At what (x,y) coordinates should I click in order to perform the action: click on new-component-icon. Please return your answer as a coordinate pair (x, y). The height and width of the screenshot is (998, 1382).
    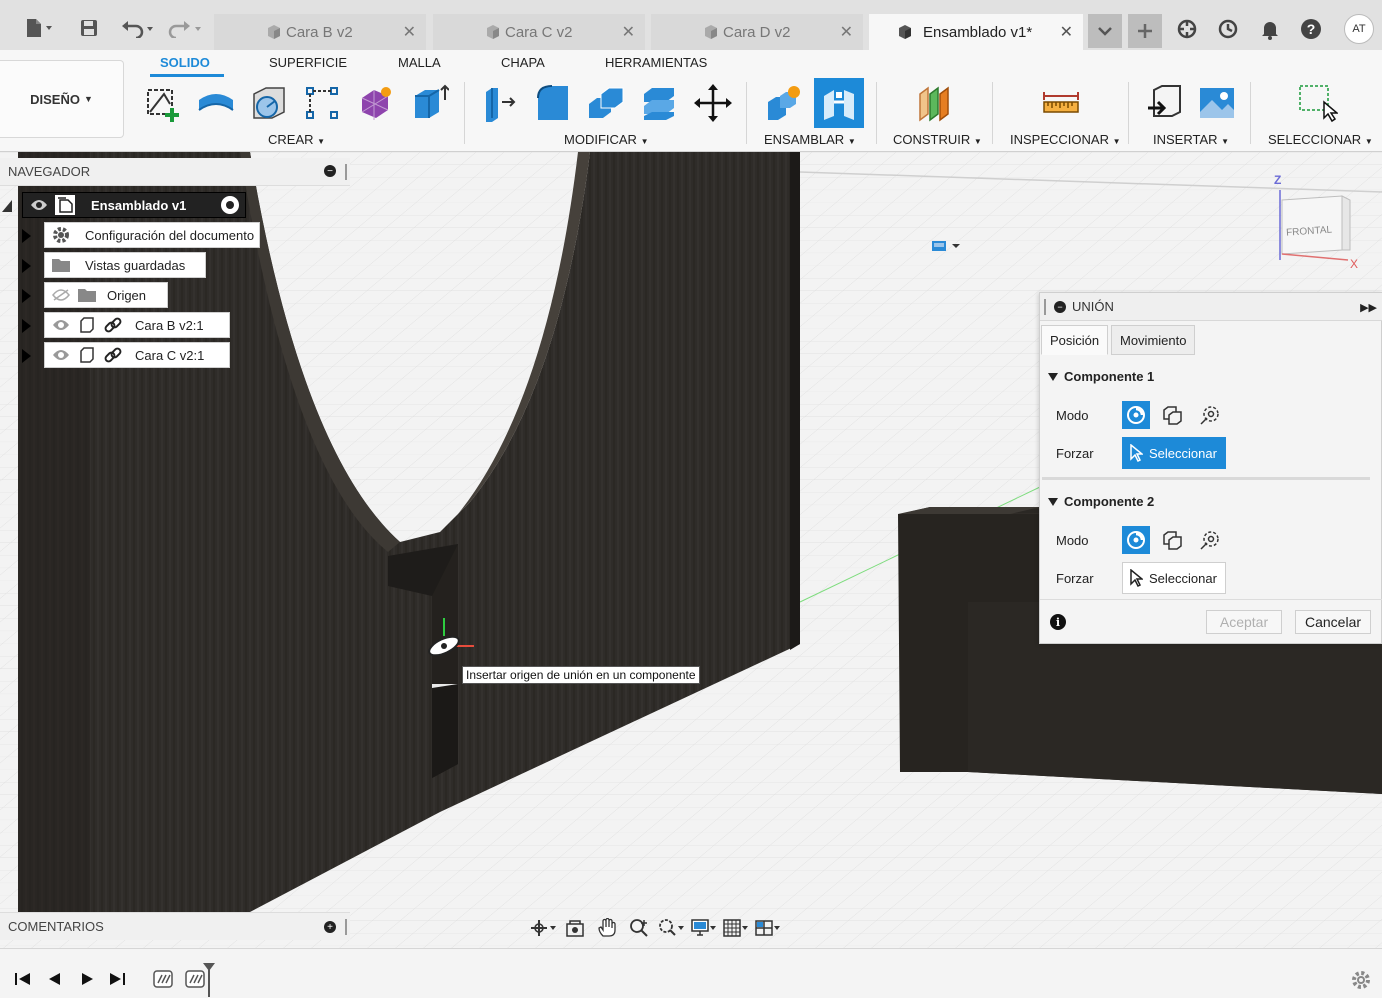
    Looking at the image, I should click on (783, 103).